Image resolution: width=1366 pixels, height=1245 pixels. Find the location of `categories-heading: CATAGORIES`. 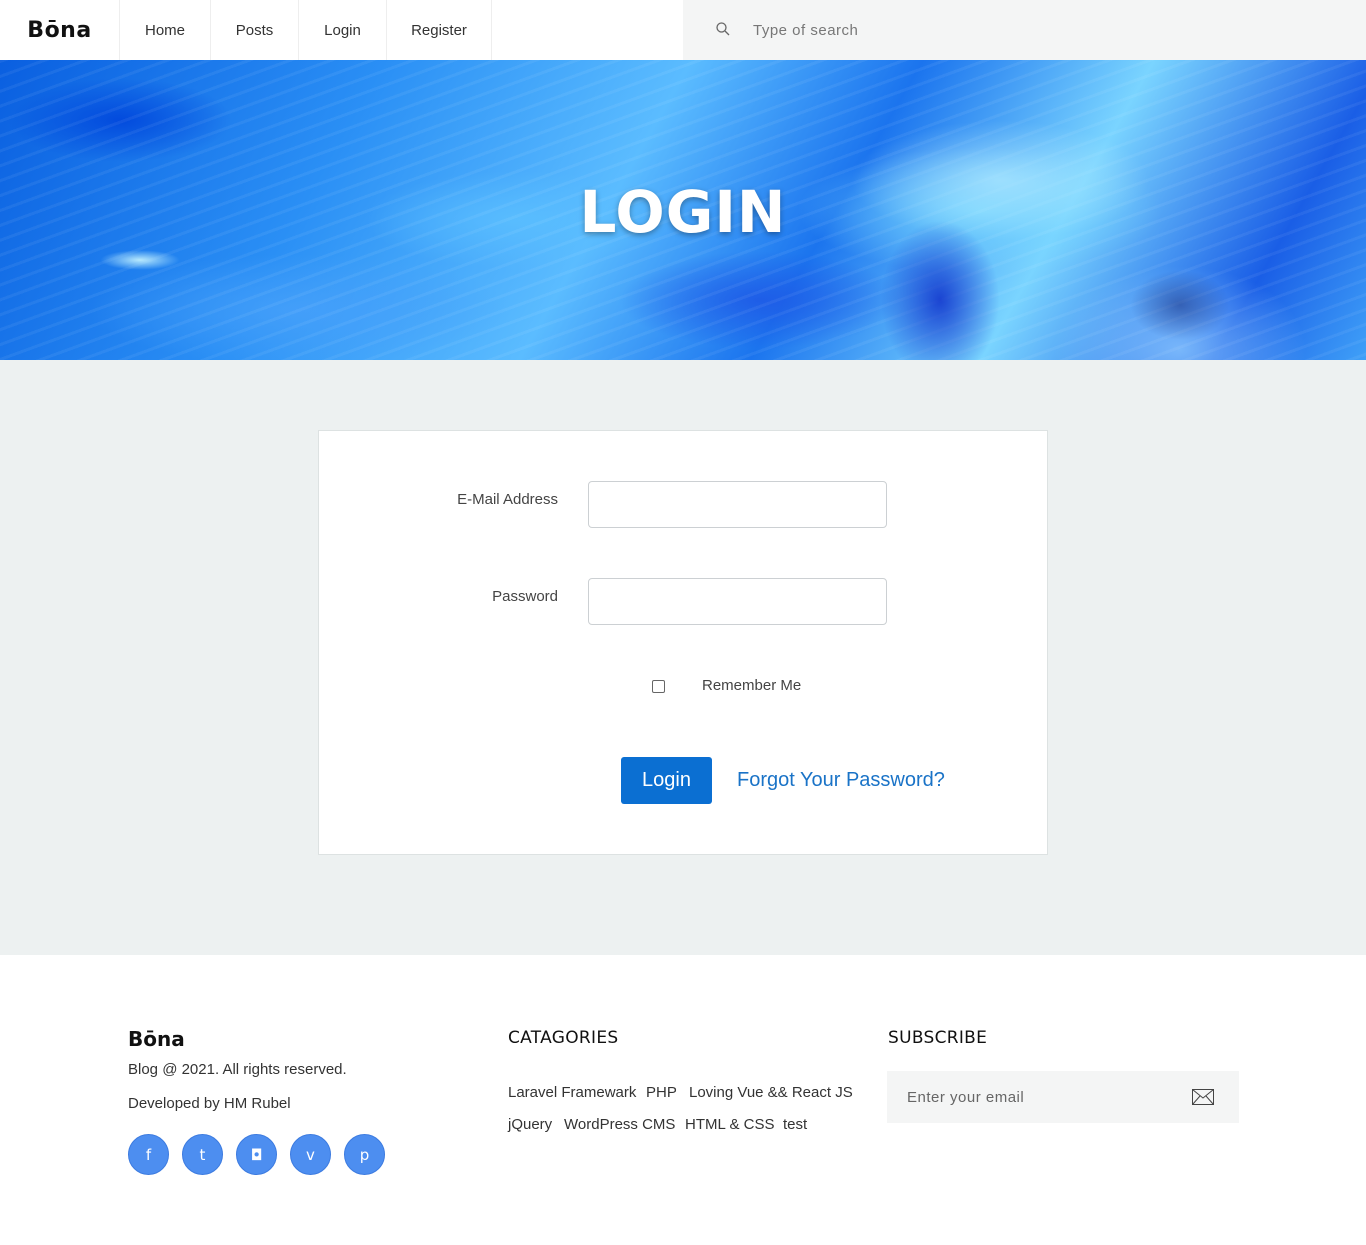

categories-heading: CATAGORIES is located at coordinates (563, 1038).